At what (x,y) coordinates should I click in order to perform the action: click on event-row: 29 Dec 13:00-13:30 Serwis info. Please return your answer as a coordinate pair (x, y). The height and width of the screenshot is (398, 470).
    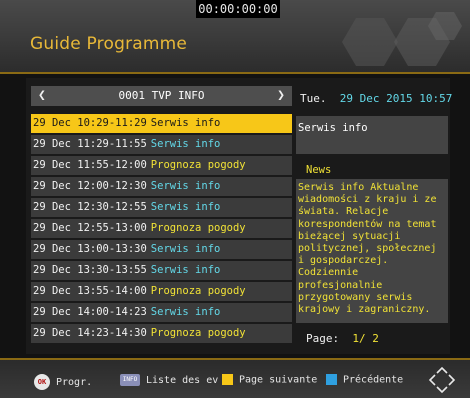
    Looking at the image, I should click on (161, 249).